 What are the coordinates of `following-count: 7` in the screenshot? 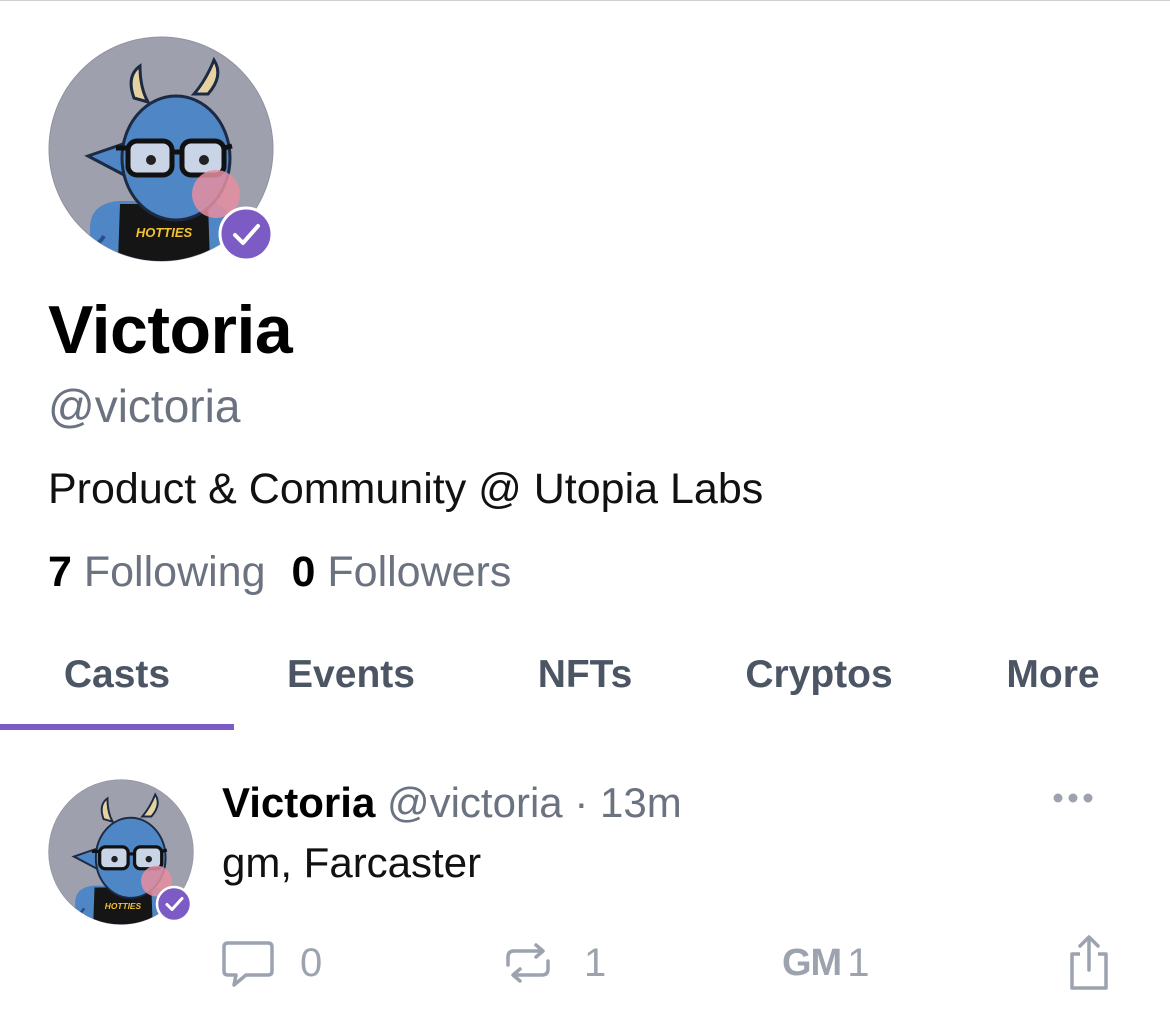 It's located at (60, 572).